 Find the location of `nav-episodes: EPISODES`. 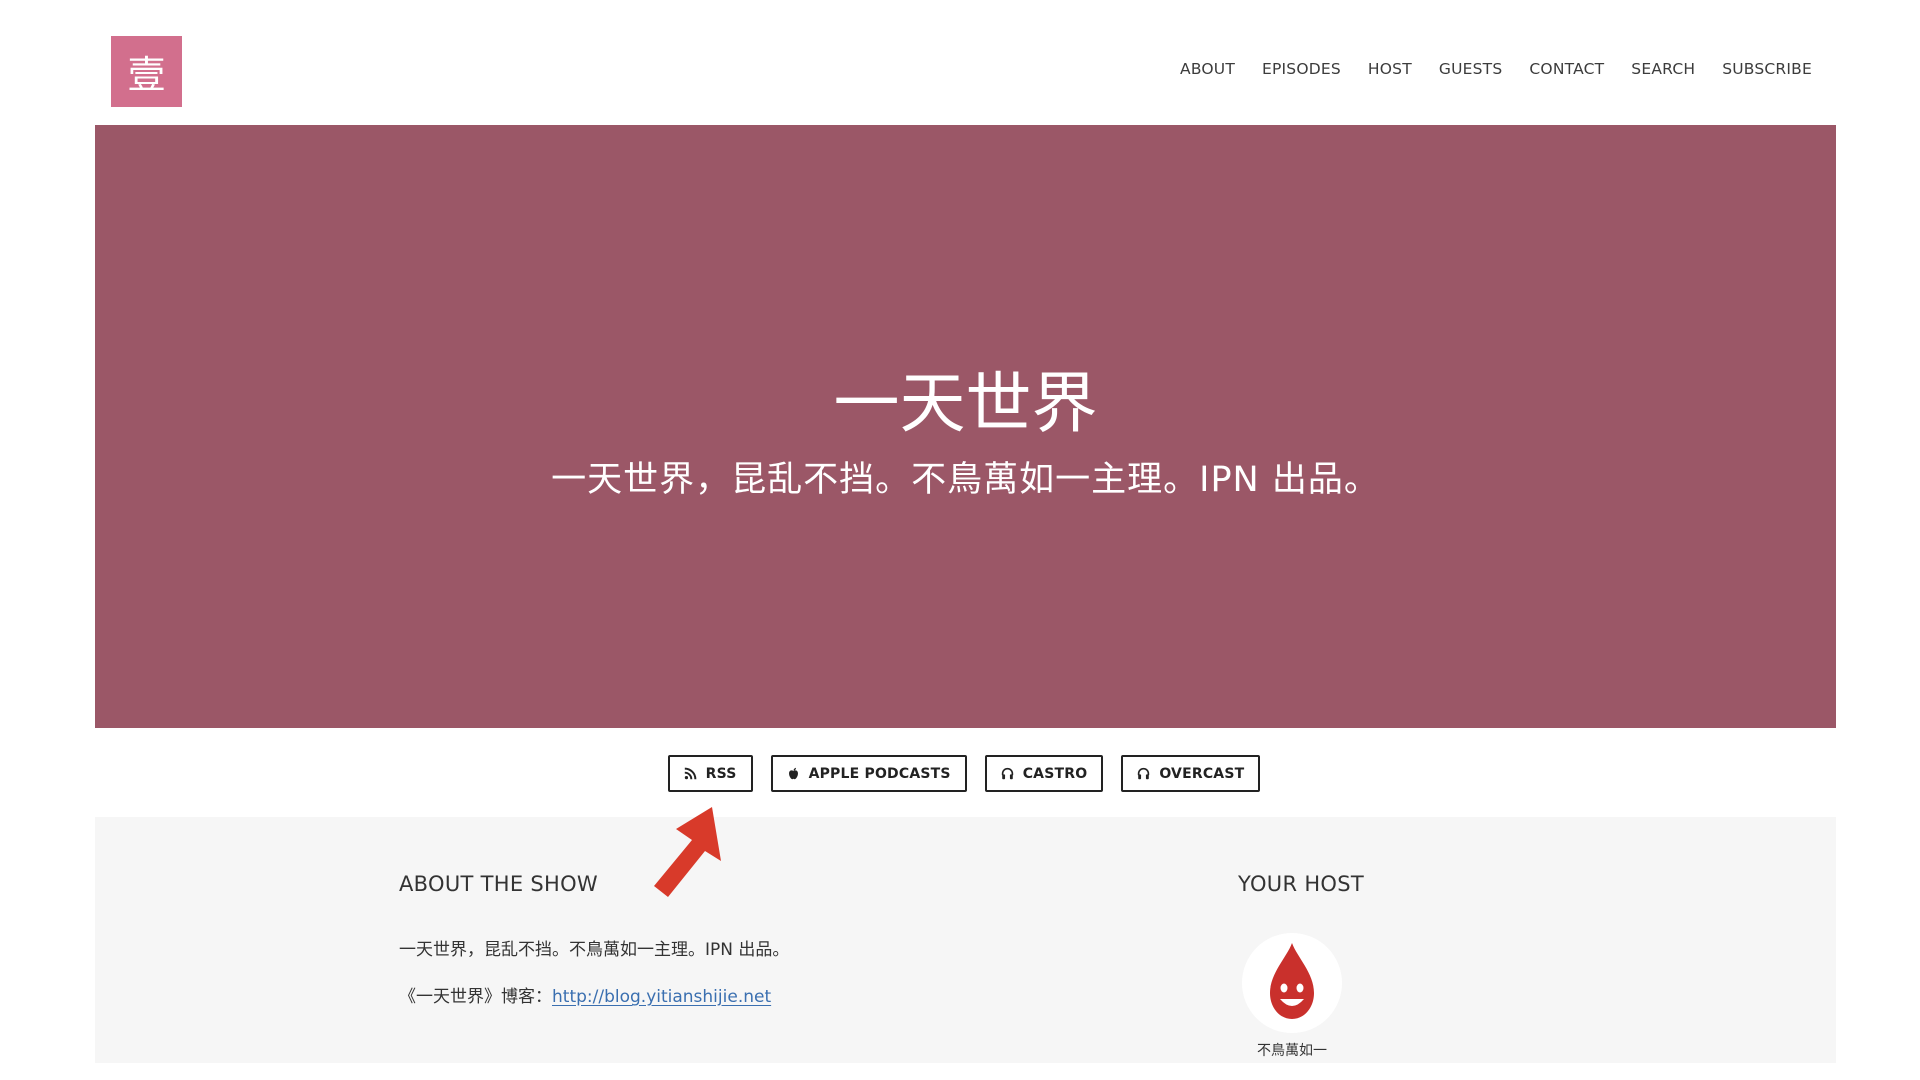

nav-episodes: EPISODES is located at coordinates (1301, 69).